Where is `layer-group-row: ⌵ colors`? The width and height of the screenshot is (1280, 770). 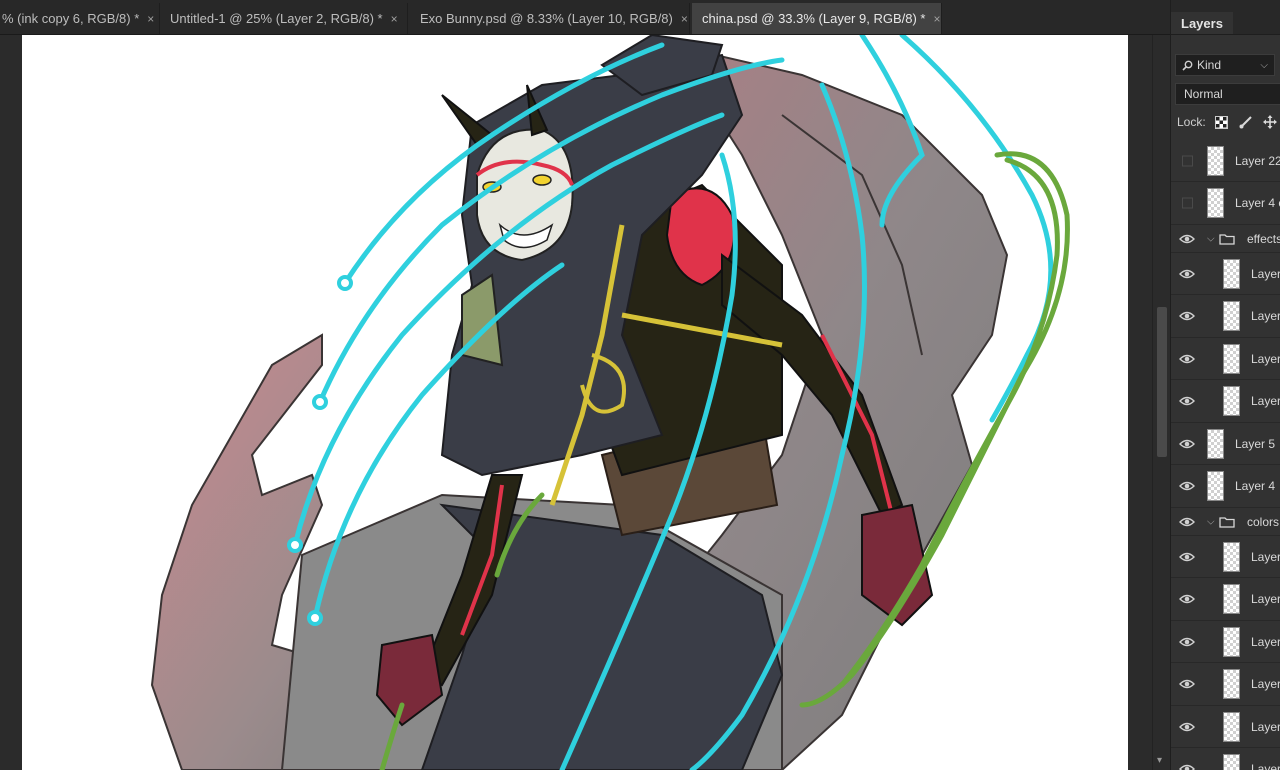 layer-group-row: ⌵ colors is located at coordinates (1225, 522).